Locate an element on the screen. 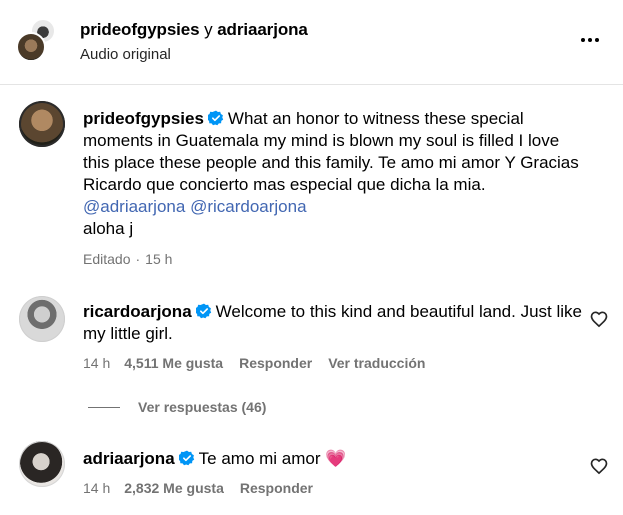  collab-avatars is located at coordinates (37, 42).